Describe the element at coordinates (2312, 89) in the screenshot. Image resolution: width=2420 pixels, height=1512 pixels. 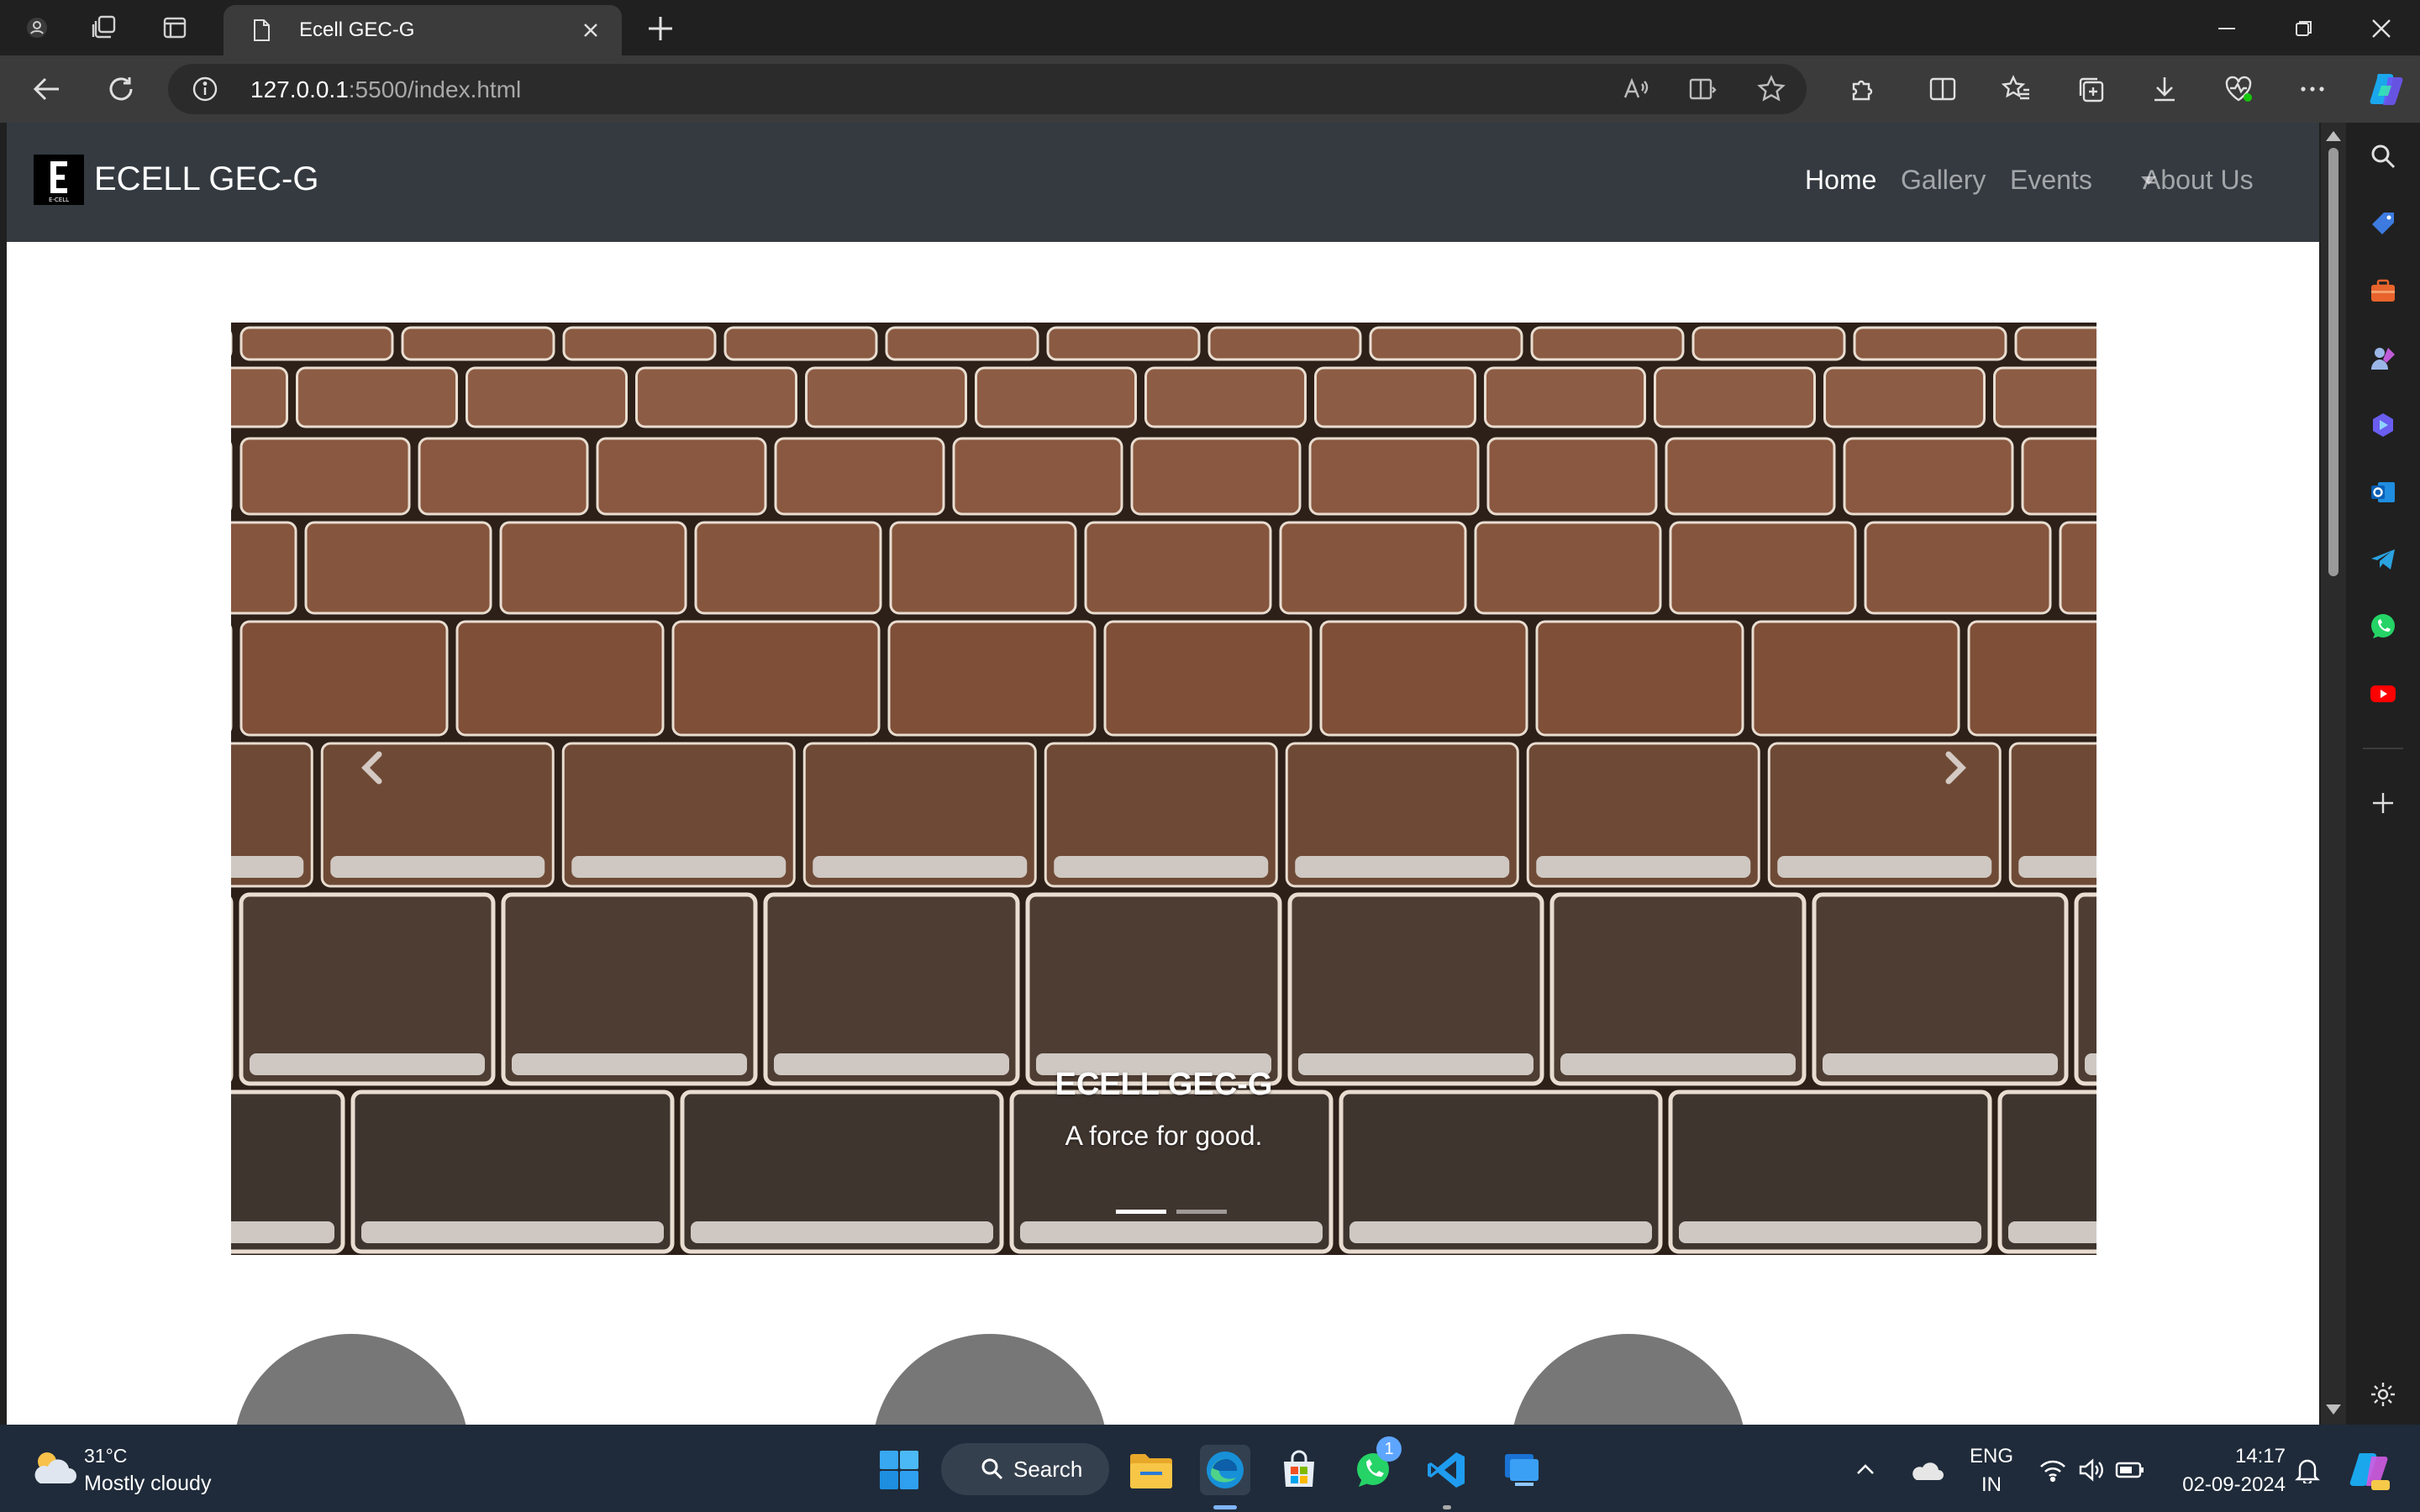
I see `more-menu-icon` at that location.